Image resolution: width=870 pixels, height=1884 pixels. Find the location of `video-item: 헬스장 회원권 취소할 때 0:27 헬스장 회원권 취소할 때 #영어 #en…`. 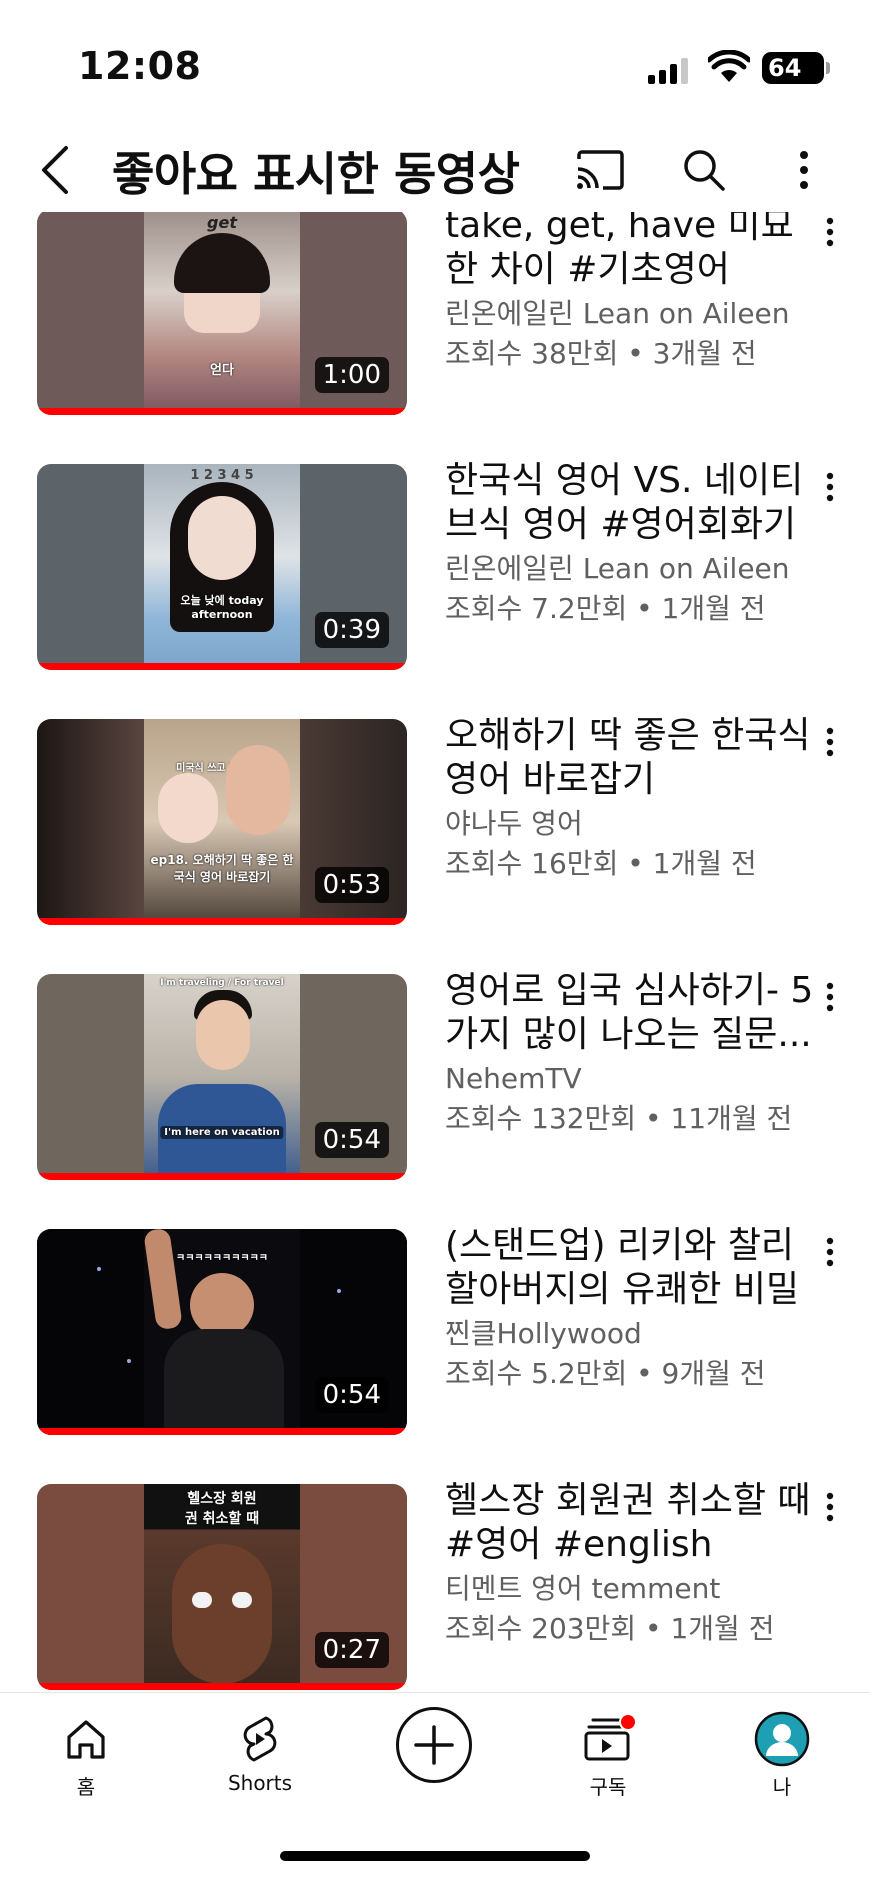

video-item: 헬스장 회원권 취소할 때 0:27 헬스장 회원권 취소할 때 #영어 #en… is located at coordinates (435, 1585).